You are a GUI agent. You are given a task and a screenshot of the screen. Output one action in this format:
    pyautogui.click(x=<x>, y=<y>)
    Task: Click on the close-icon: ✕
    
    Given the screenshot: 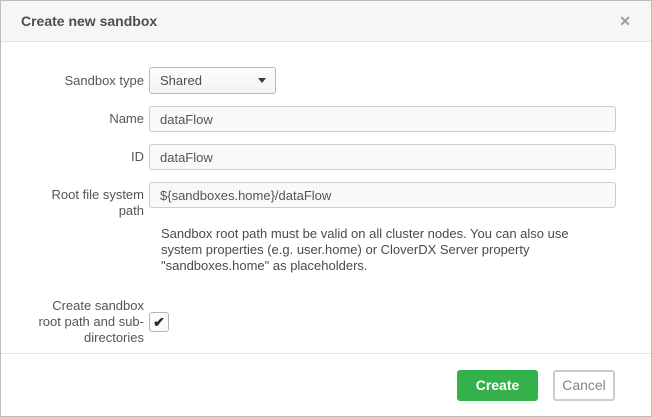 What is the action you would take?
    pyautogui.click(x=625, y=21)
    